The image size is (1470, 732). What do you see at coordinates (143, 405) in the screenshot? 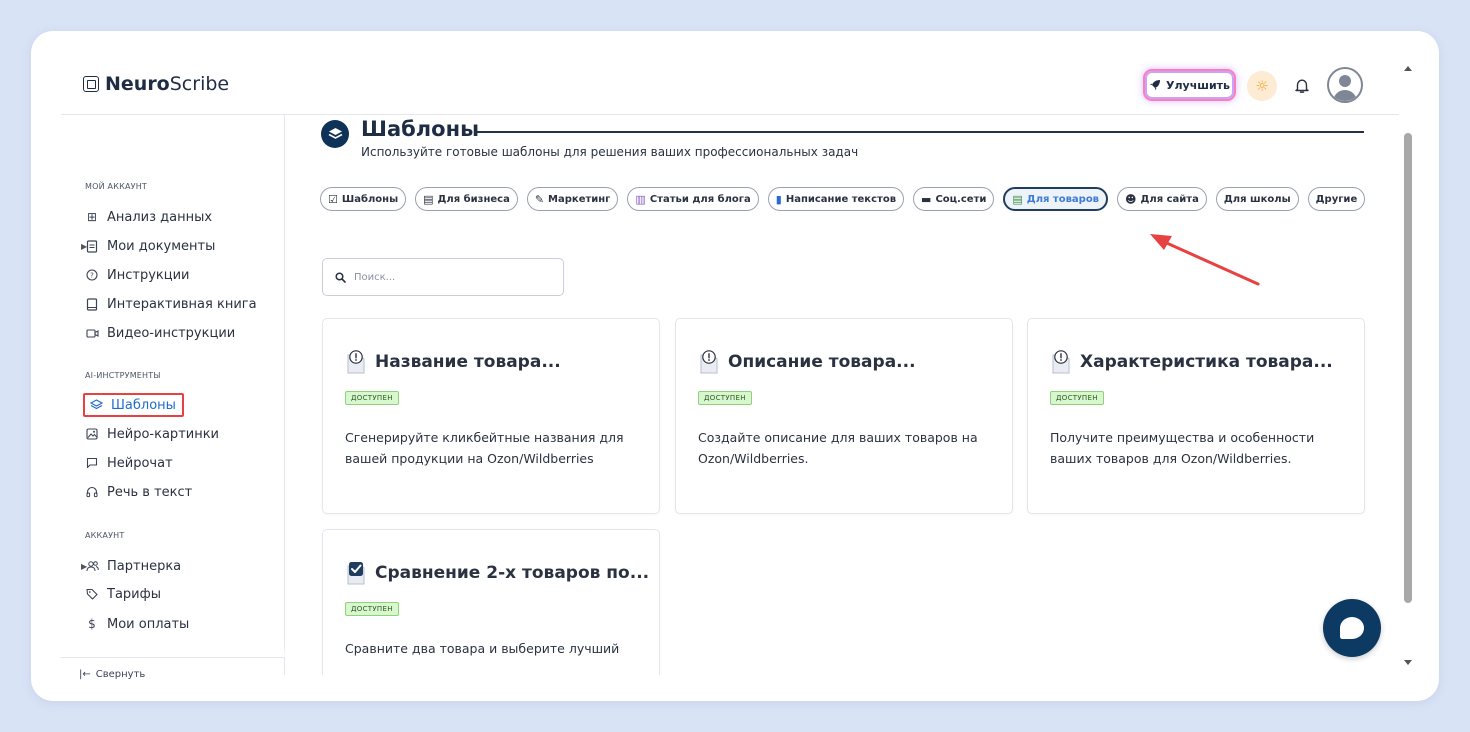
I see `sidebar-item-label: Шаблоны` at bounding box center [143, 405].